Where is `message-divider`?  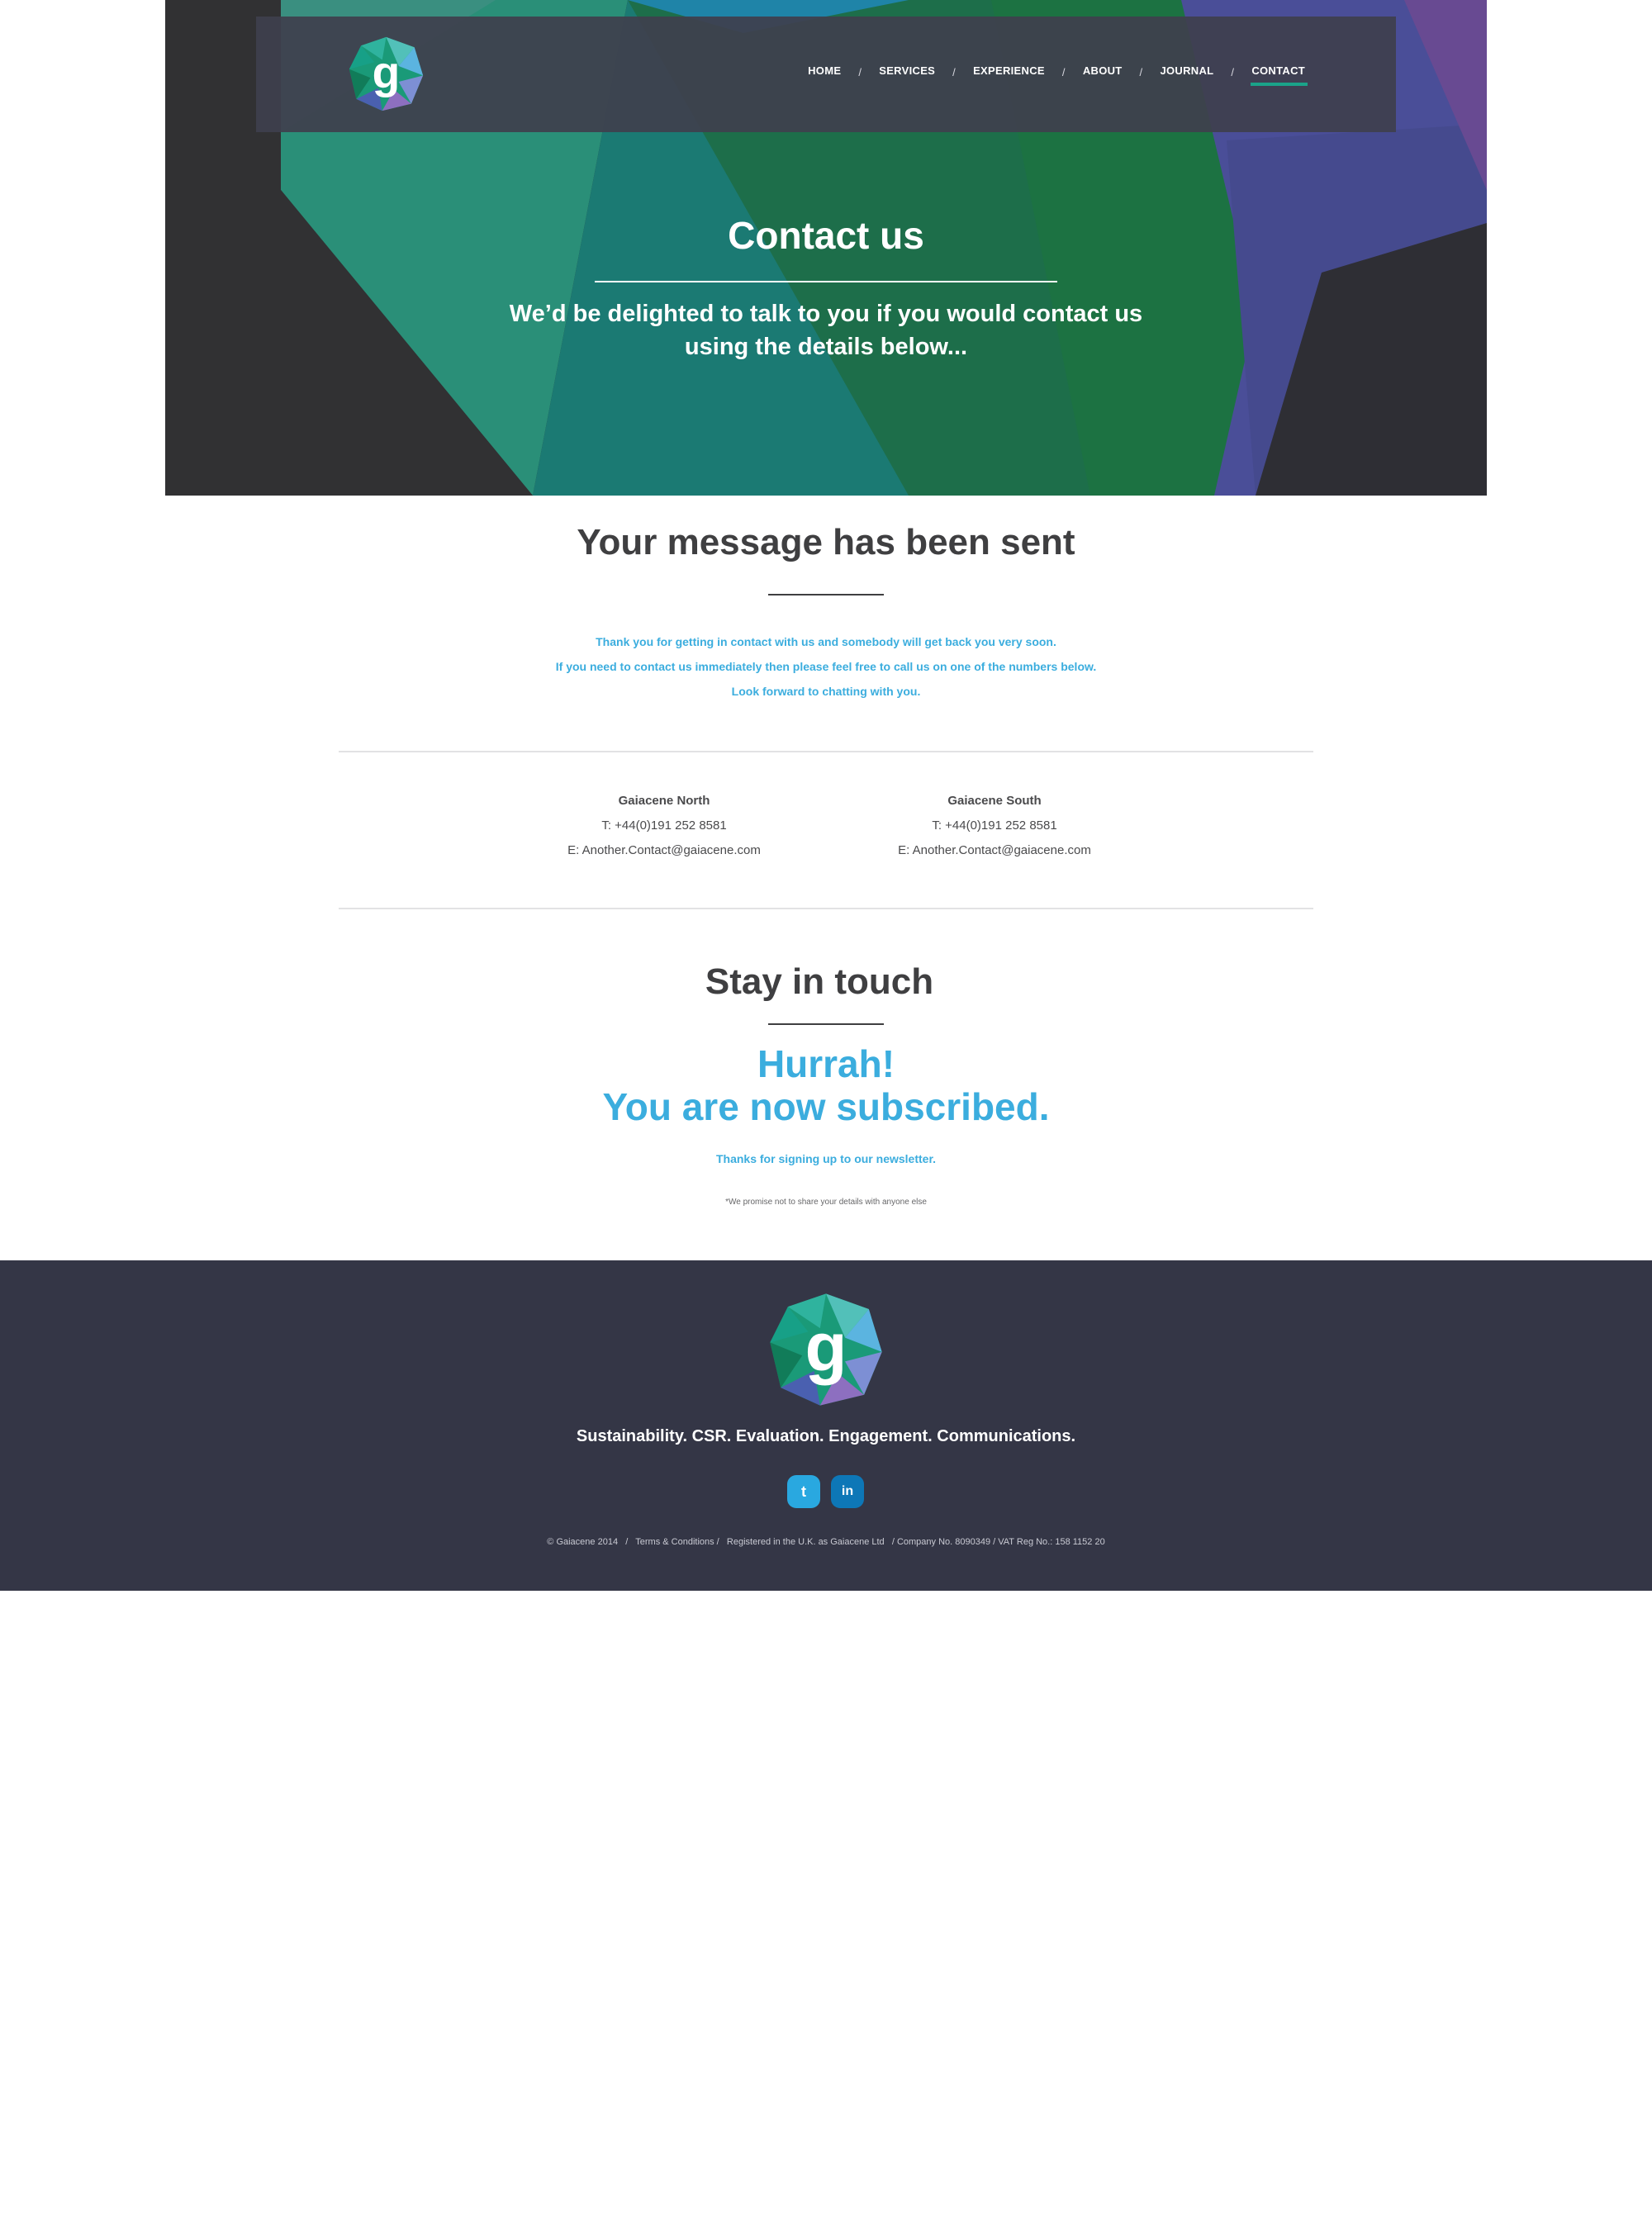
message-divider is located at coordinates (826, 594).